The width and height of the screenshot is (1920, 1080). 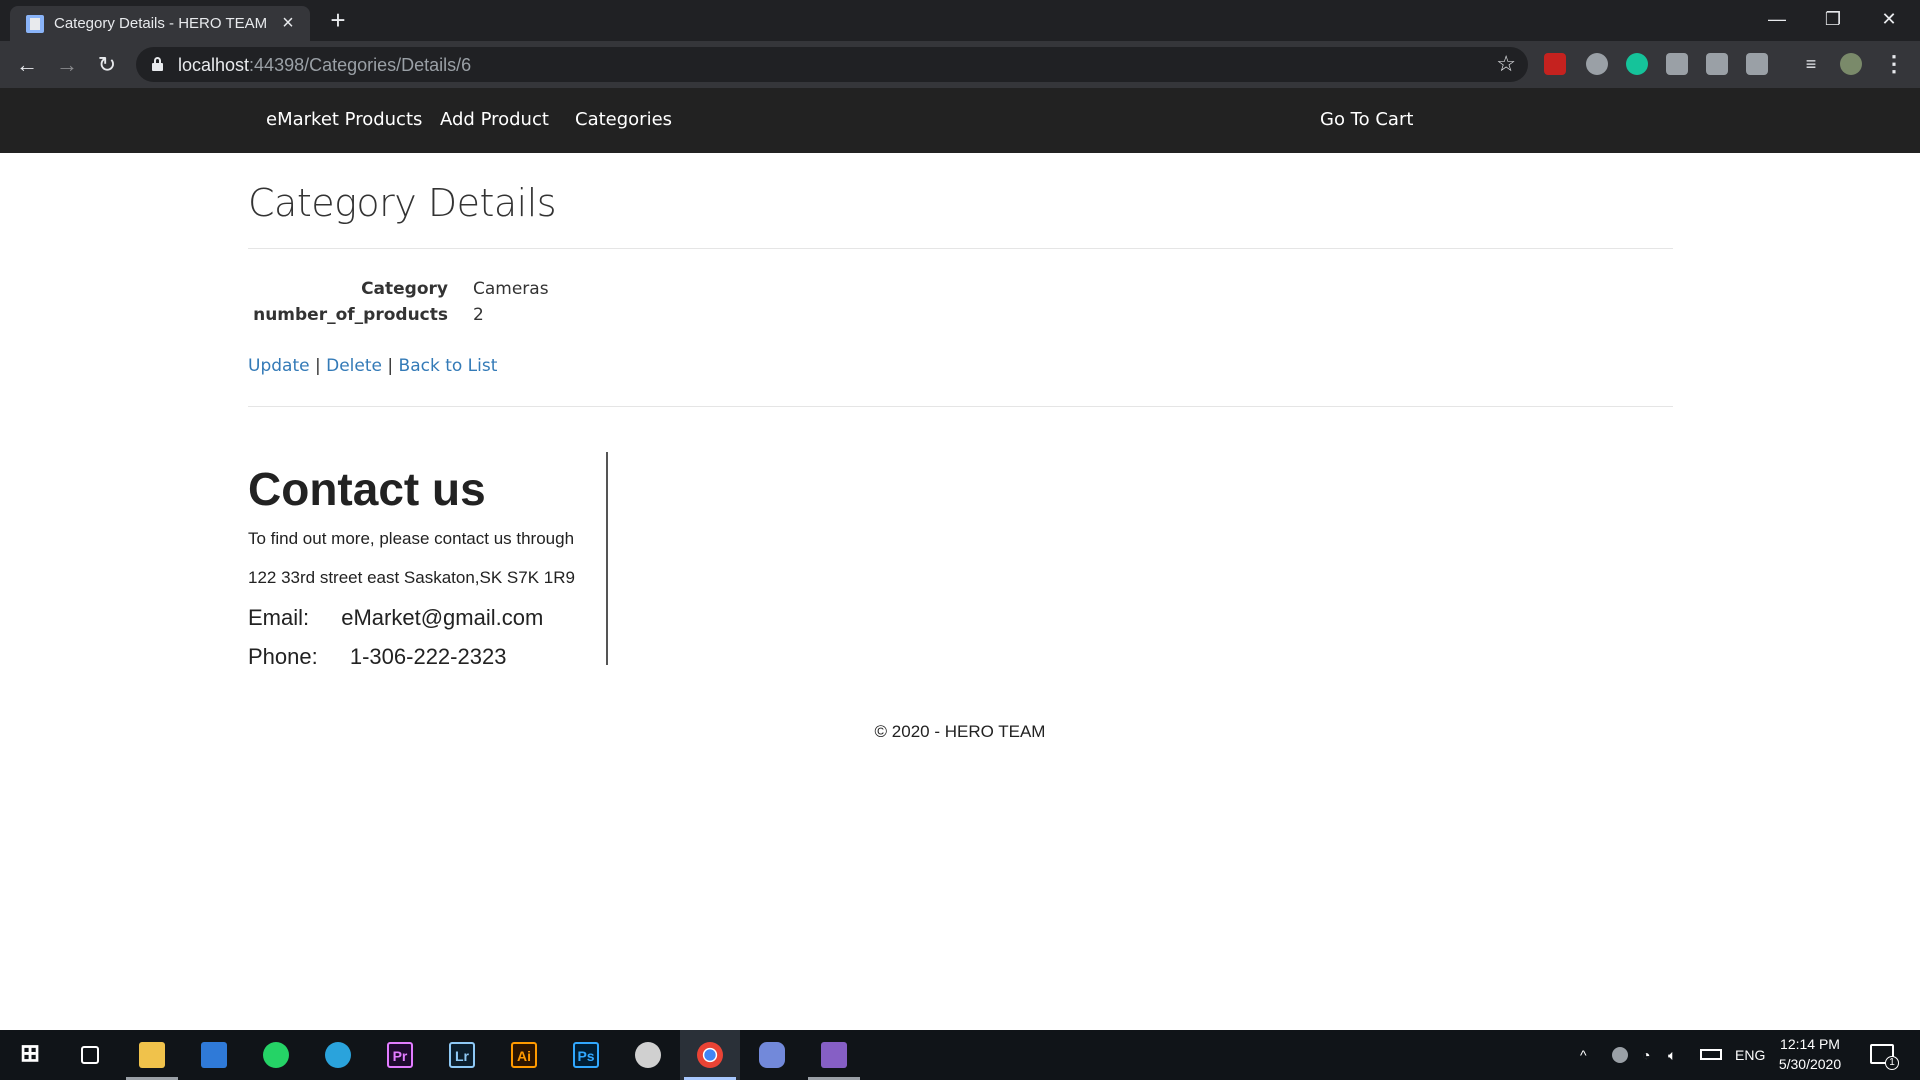 I want to click on battery-icon, so click(x=1711, y=1054).